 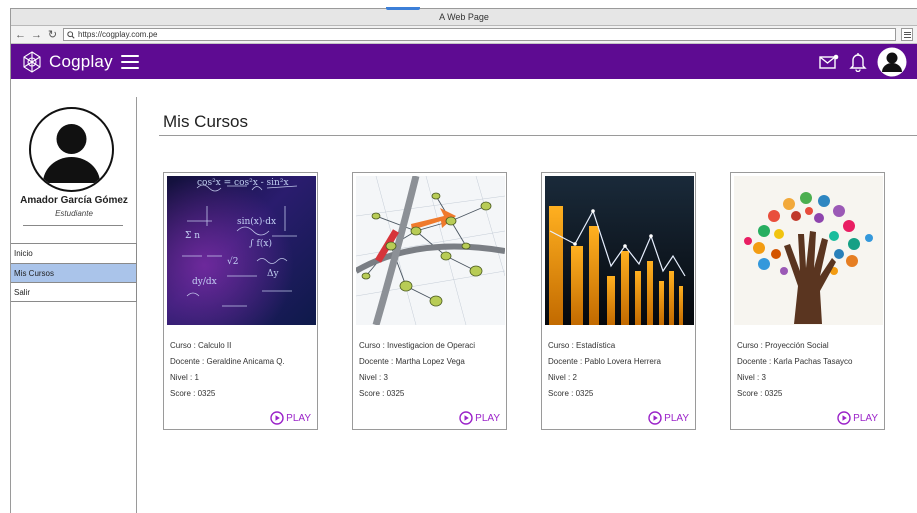 I want to click on titlebar-accent, so click(x=403, y=8).